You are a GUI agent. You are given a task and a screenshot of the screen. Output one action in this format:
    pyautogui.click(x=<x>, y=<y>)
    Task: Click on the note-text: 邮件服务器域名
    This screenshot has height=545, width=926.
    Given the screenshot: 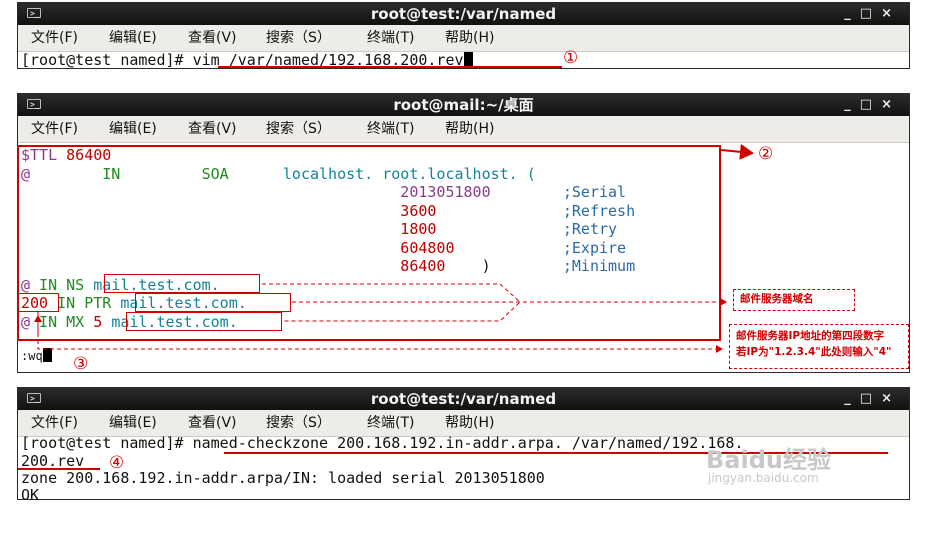 What is the action you would take?
    pyautogui.click(x=777, y=299)
    